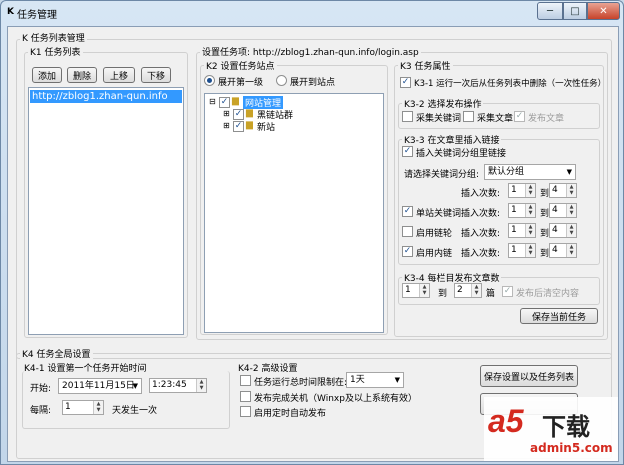 Image resolution: width=624 pixels, height=465 pixels. I want to click on enable-link-wheel-checkbox, so click(407, 231).